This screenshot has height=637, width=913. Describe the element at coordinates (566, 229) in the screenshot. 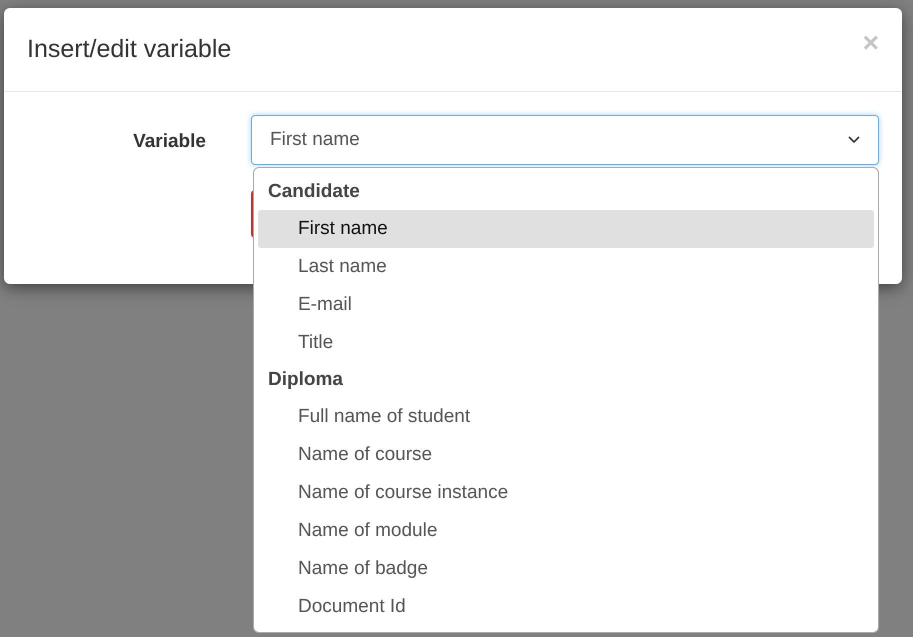

I see `dropdown-option: First name` at that location.